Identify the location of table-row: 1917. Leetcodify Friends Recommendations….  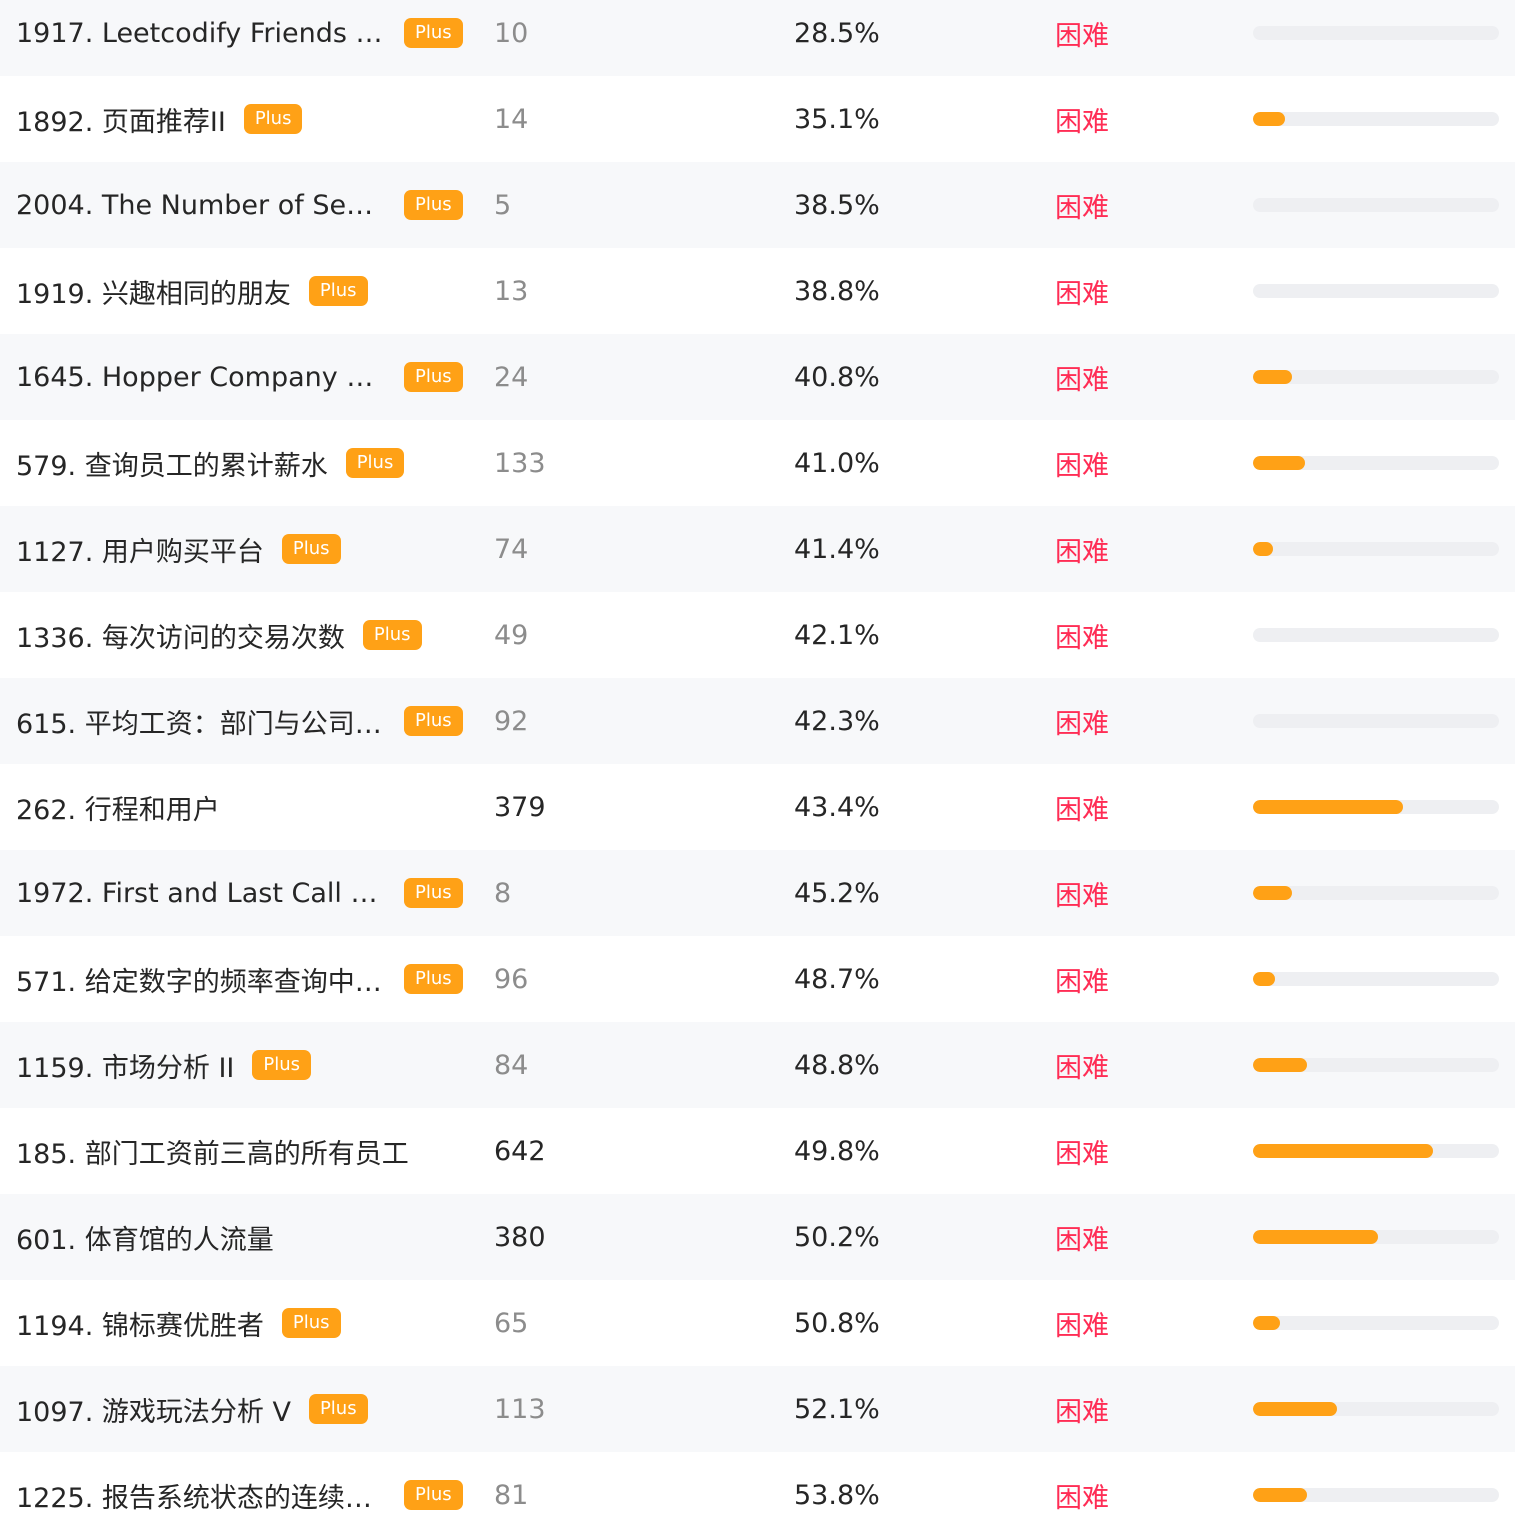
(757, 38).